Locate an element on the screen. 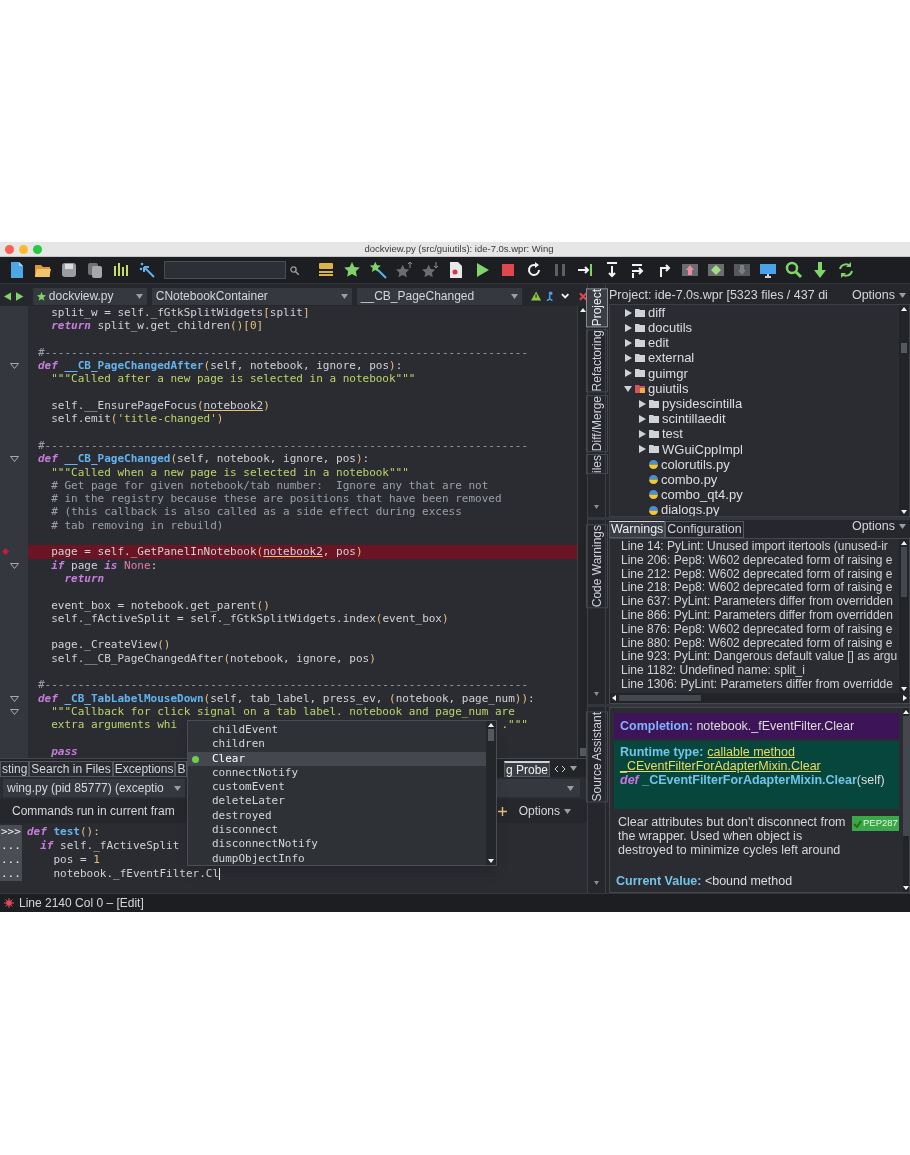  vertical-tab: iles is located at coordinates (596, 463).